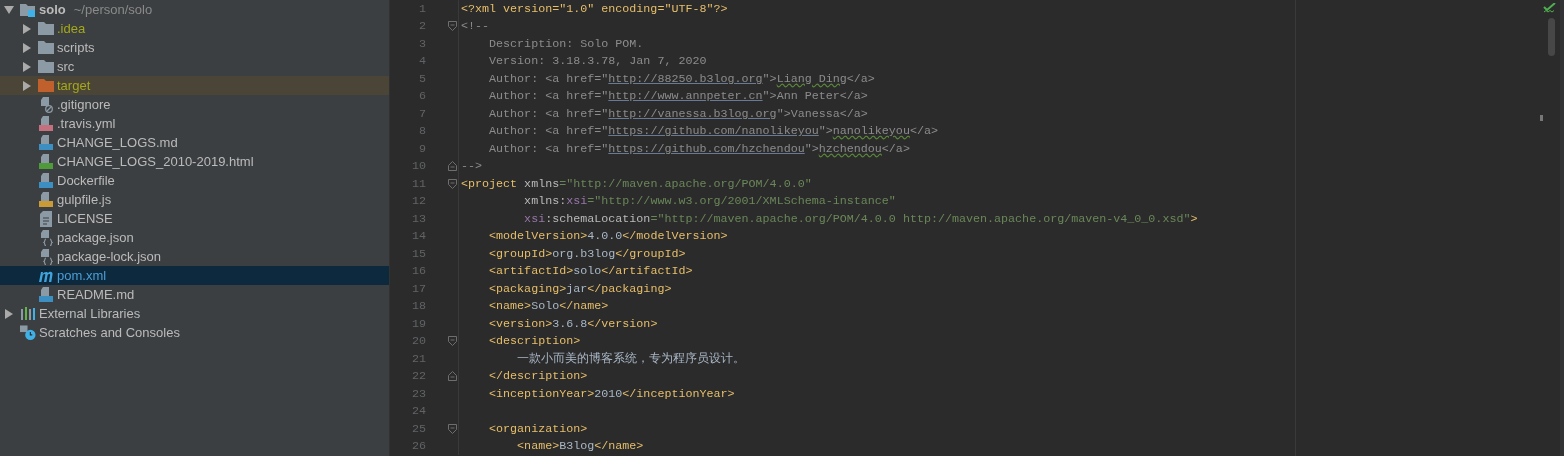  Describe the element at coordinates (611, 393) in the screenshot. I see `code-line: <inceptionYear>2010</inceptionYear>` at that location.